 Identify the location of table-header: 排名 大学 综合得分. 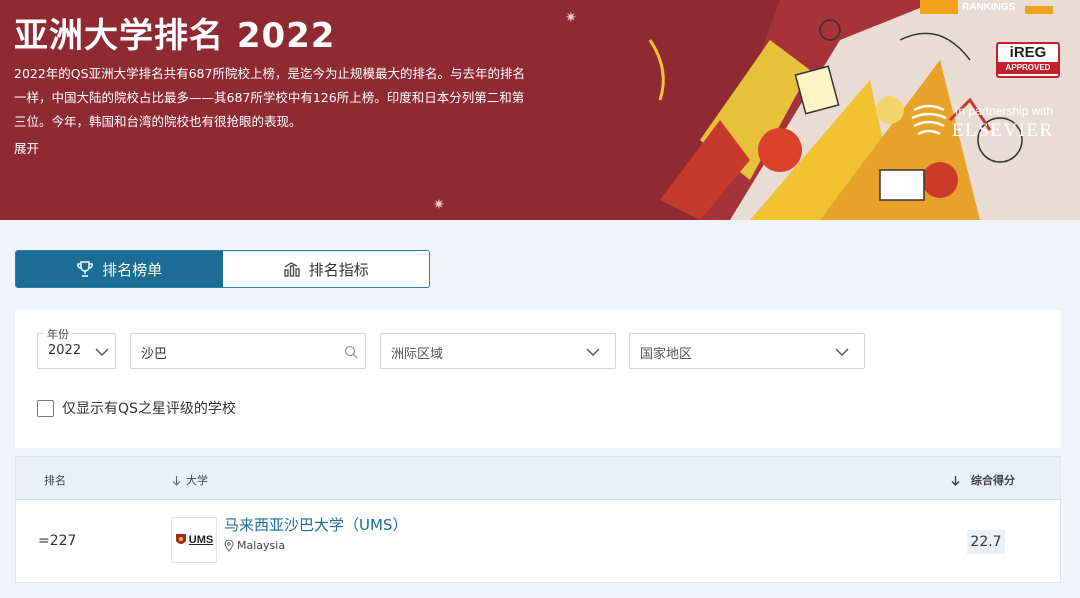
(538, 478).